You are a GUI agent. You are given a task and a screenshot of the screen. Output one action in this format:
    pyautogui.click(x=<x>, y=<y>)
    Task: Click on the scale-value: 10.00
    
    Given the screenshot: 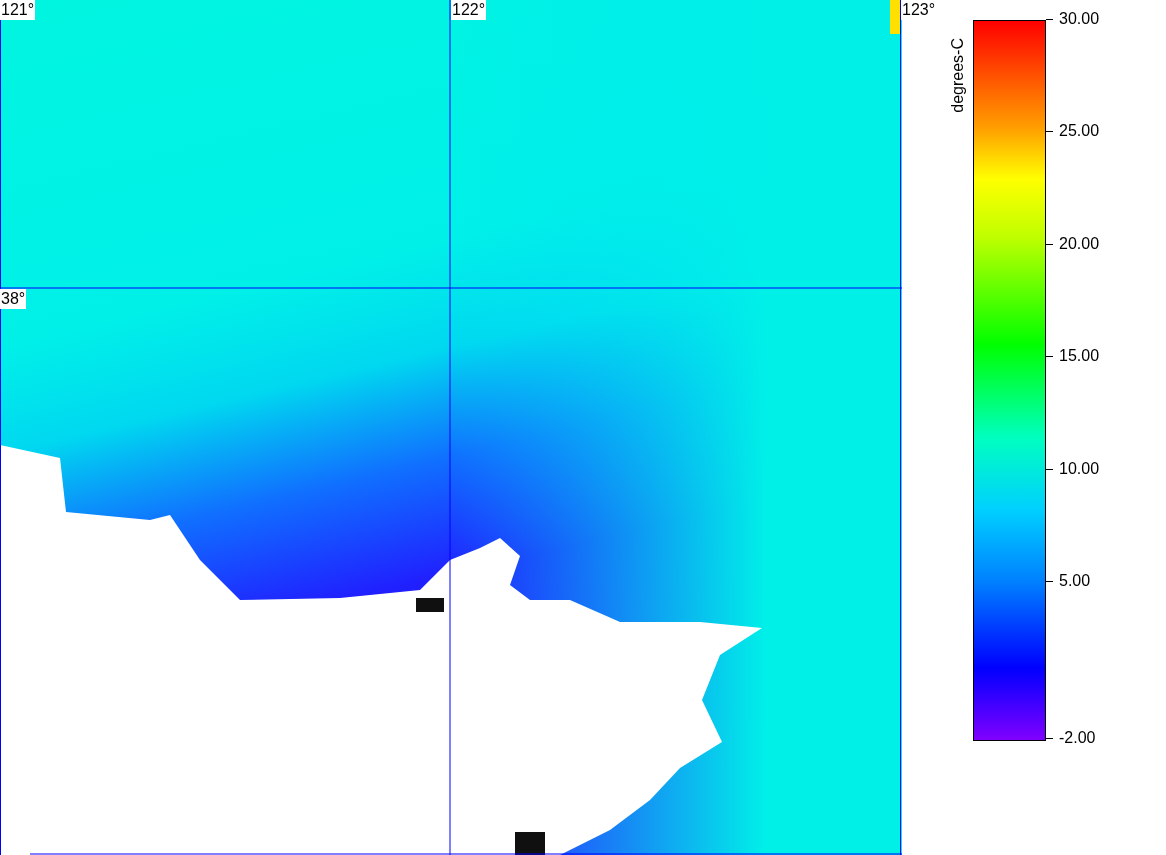 What is the action you would take?
    pyautogui.click(x=1079, y=469)
    